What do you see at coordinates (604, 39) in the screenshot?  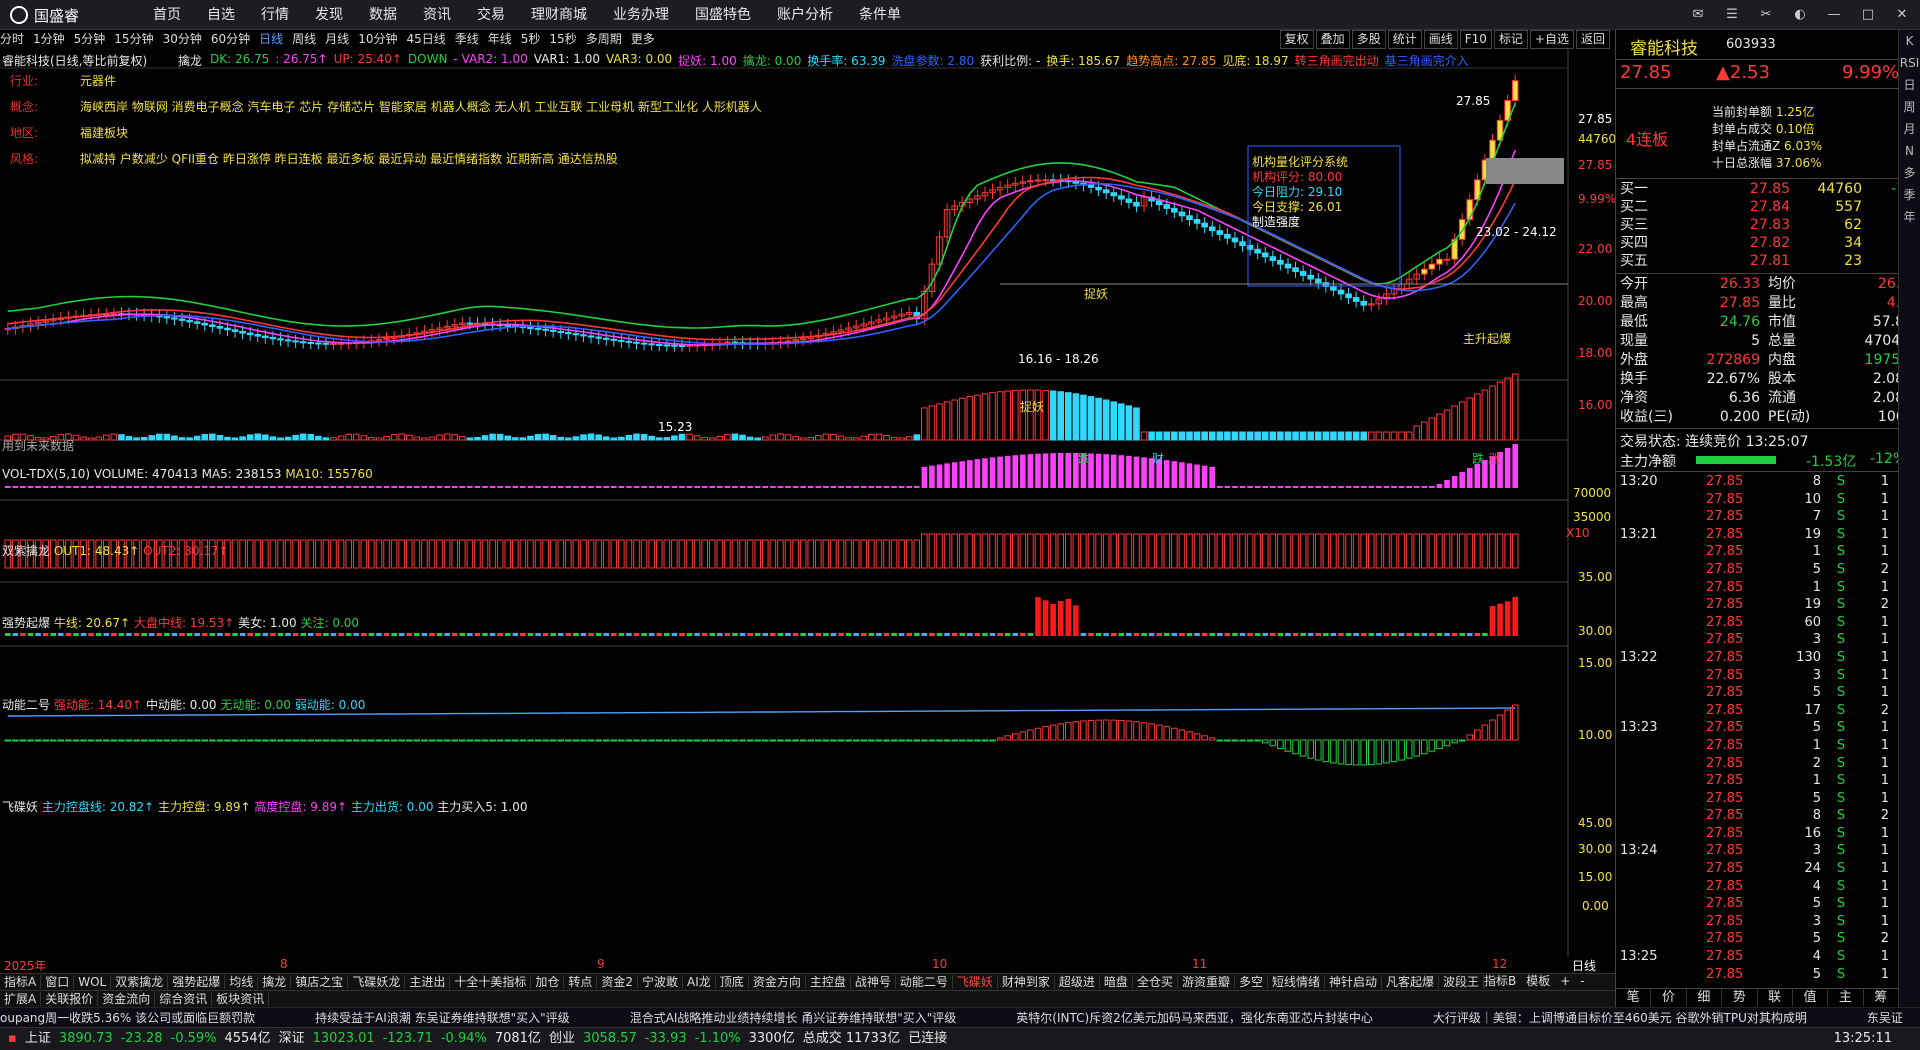 I see `period-15: 多周期` at bounding box center [604, 39].